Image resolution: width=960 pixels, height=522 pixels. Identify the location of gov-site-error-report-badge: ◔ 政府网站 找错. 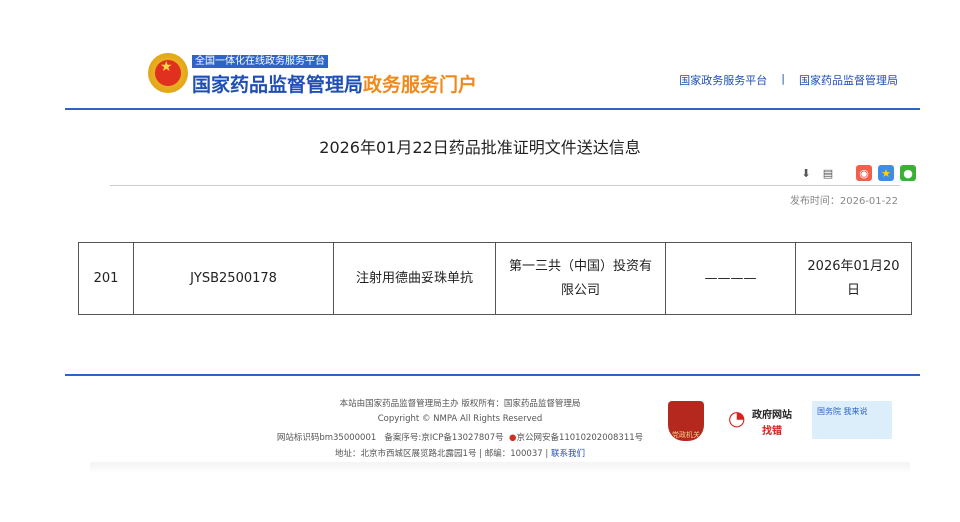
(763, 420).